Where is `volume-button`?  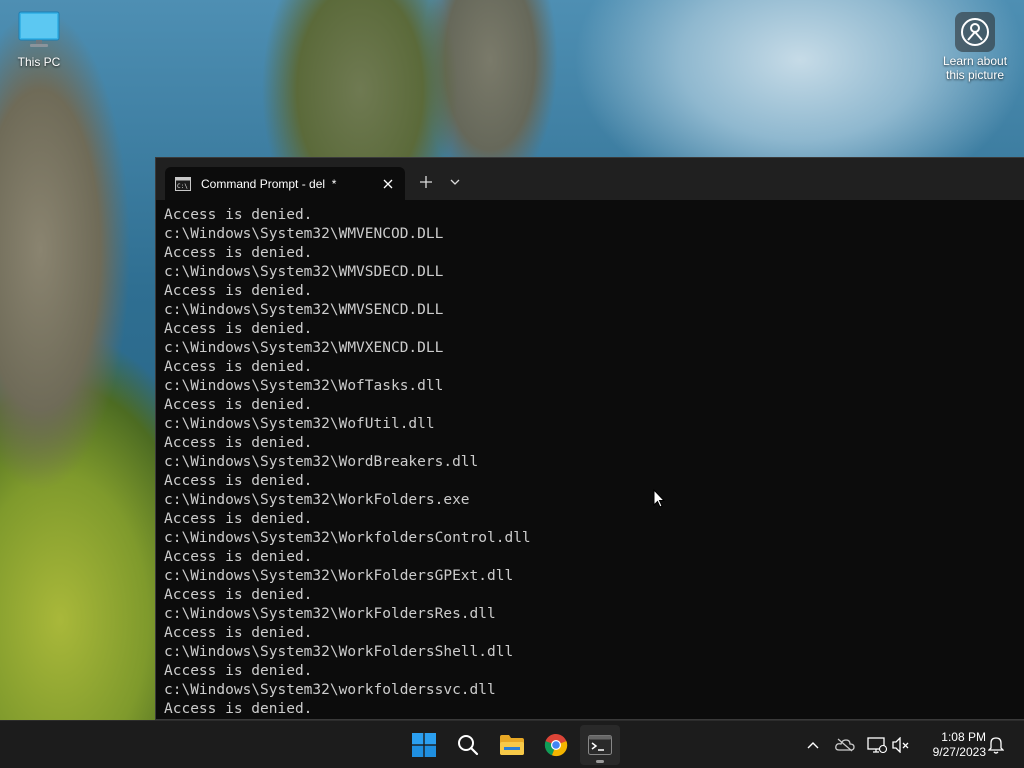 volume-button is located at coordinates (901, 745).